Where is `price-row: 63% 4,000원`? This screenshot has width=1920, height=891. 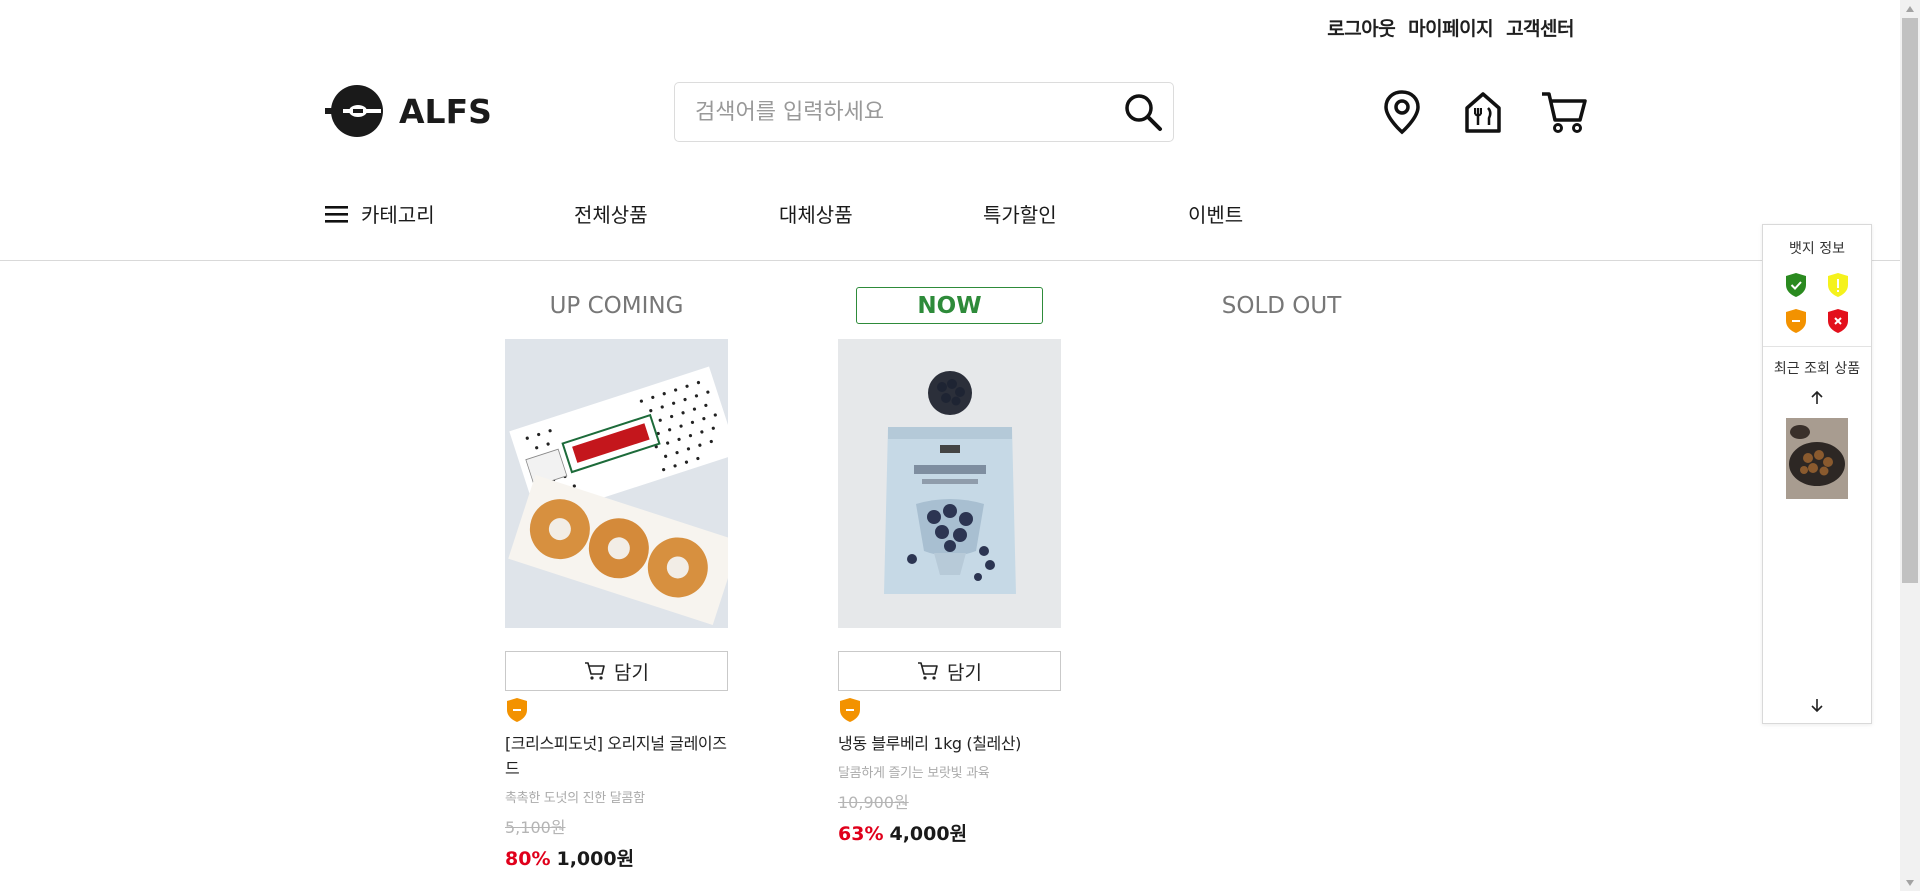 price-row: 63% 4,000원 is located at coordinates (949, 832).